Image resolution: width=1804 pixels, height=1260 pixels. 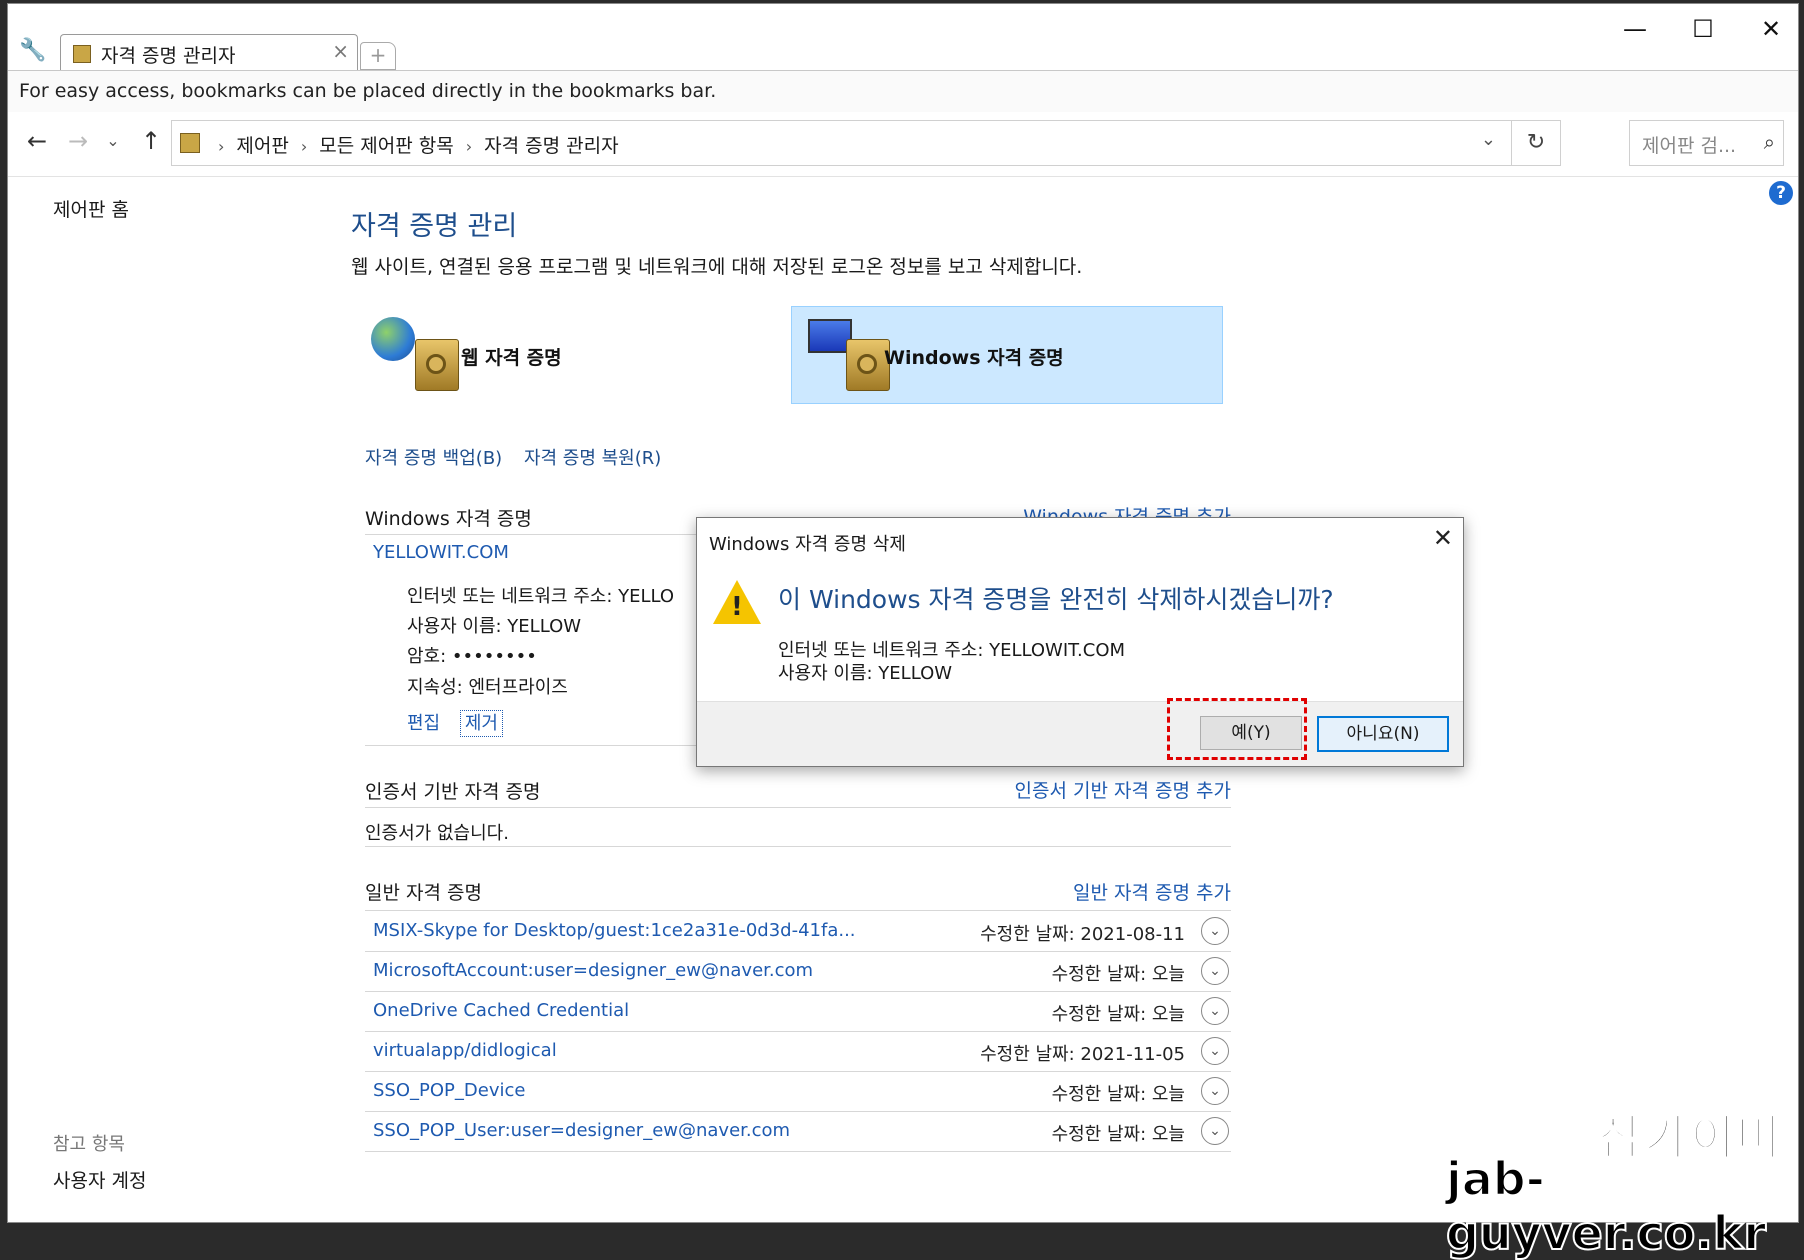 I want to click on breadcrumb-control-panel: 제어판, so click(x=262, y=146).